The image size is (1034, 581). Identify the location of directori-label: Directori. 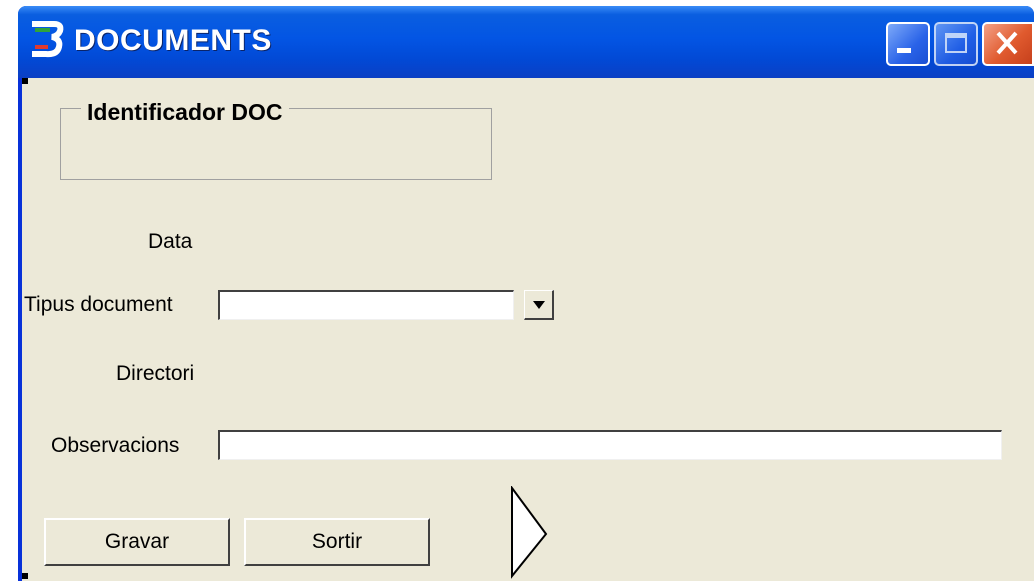
(155, 373).